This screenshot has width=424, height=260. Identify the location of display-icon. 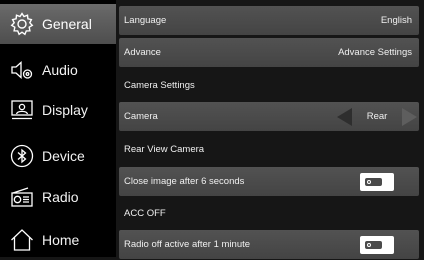
(22, 110).